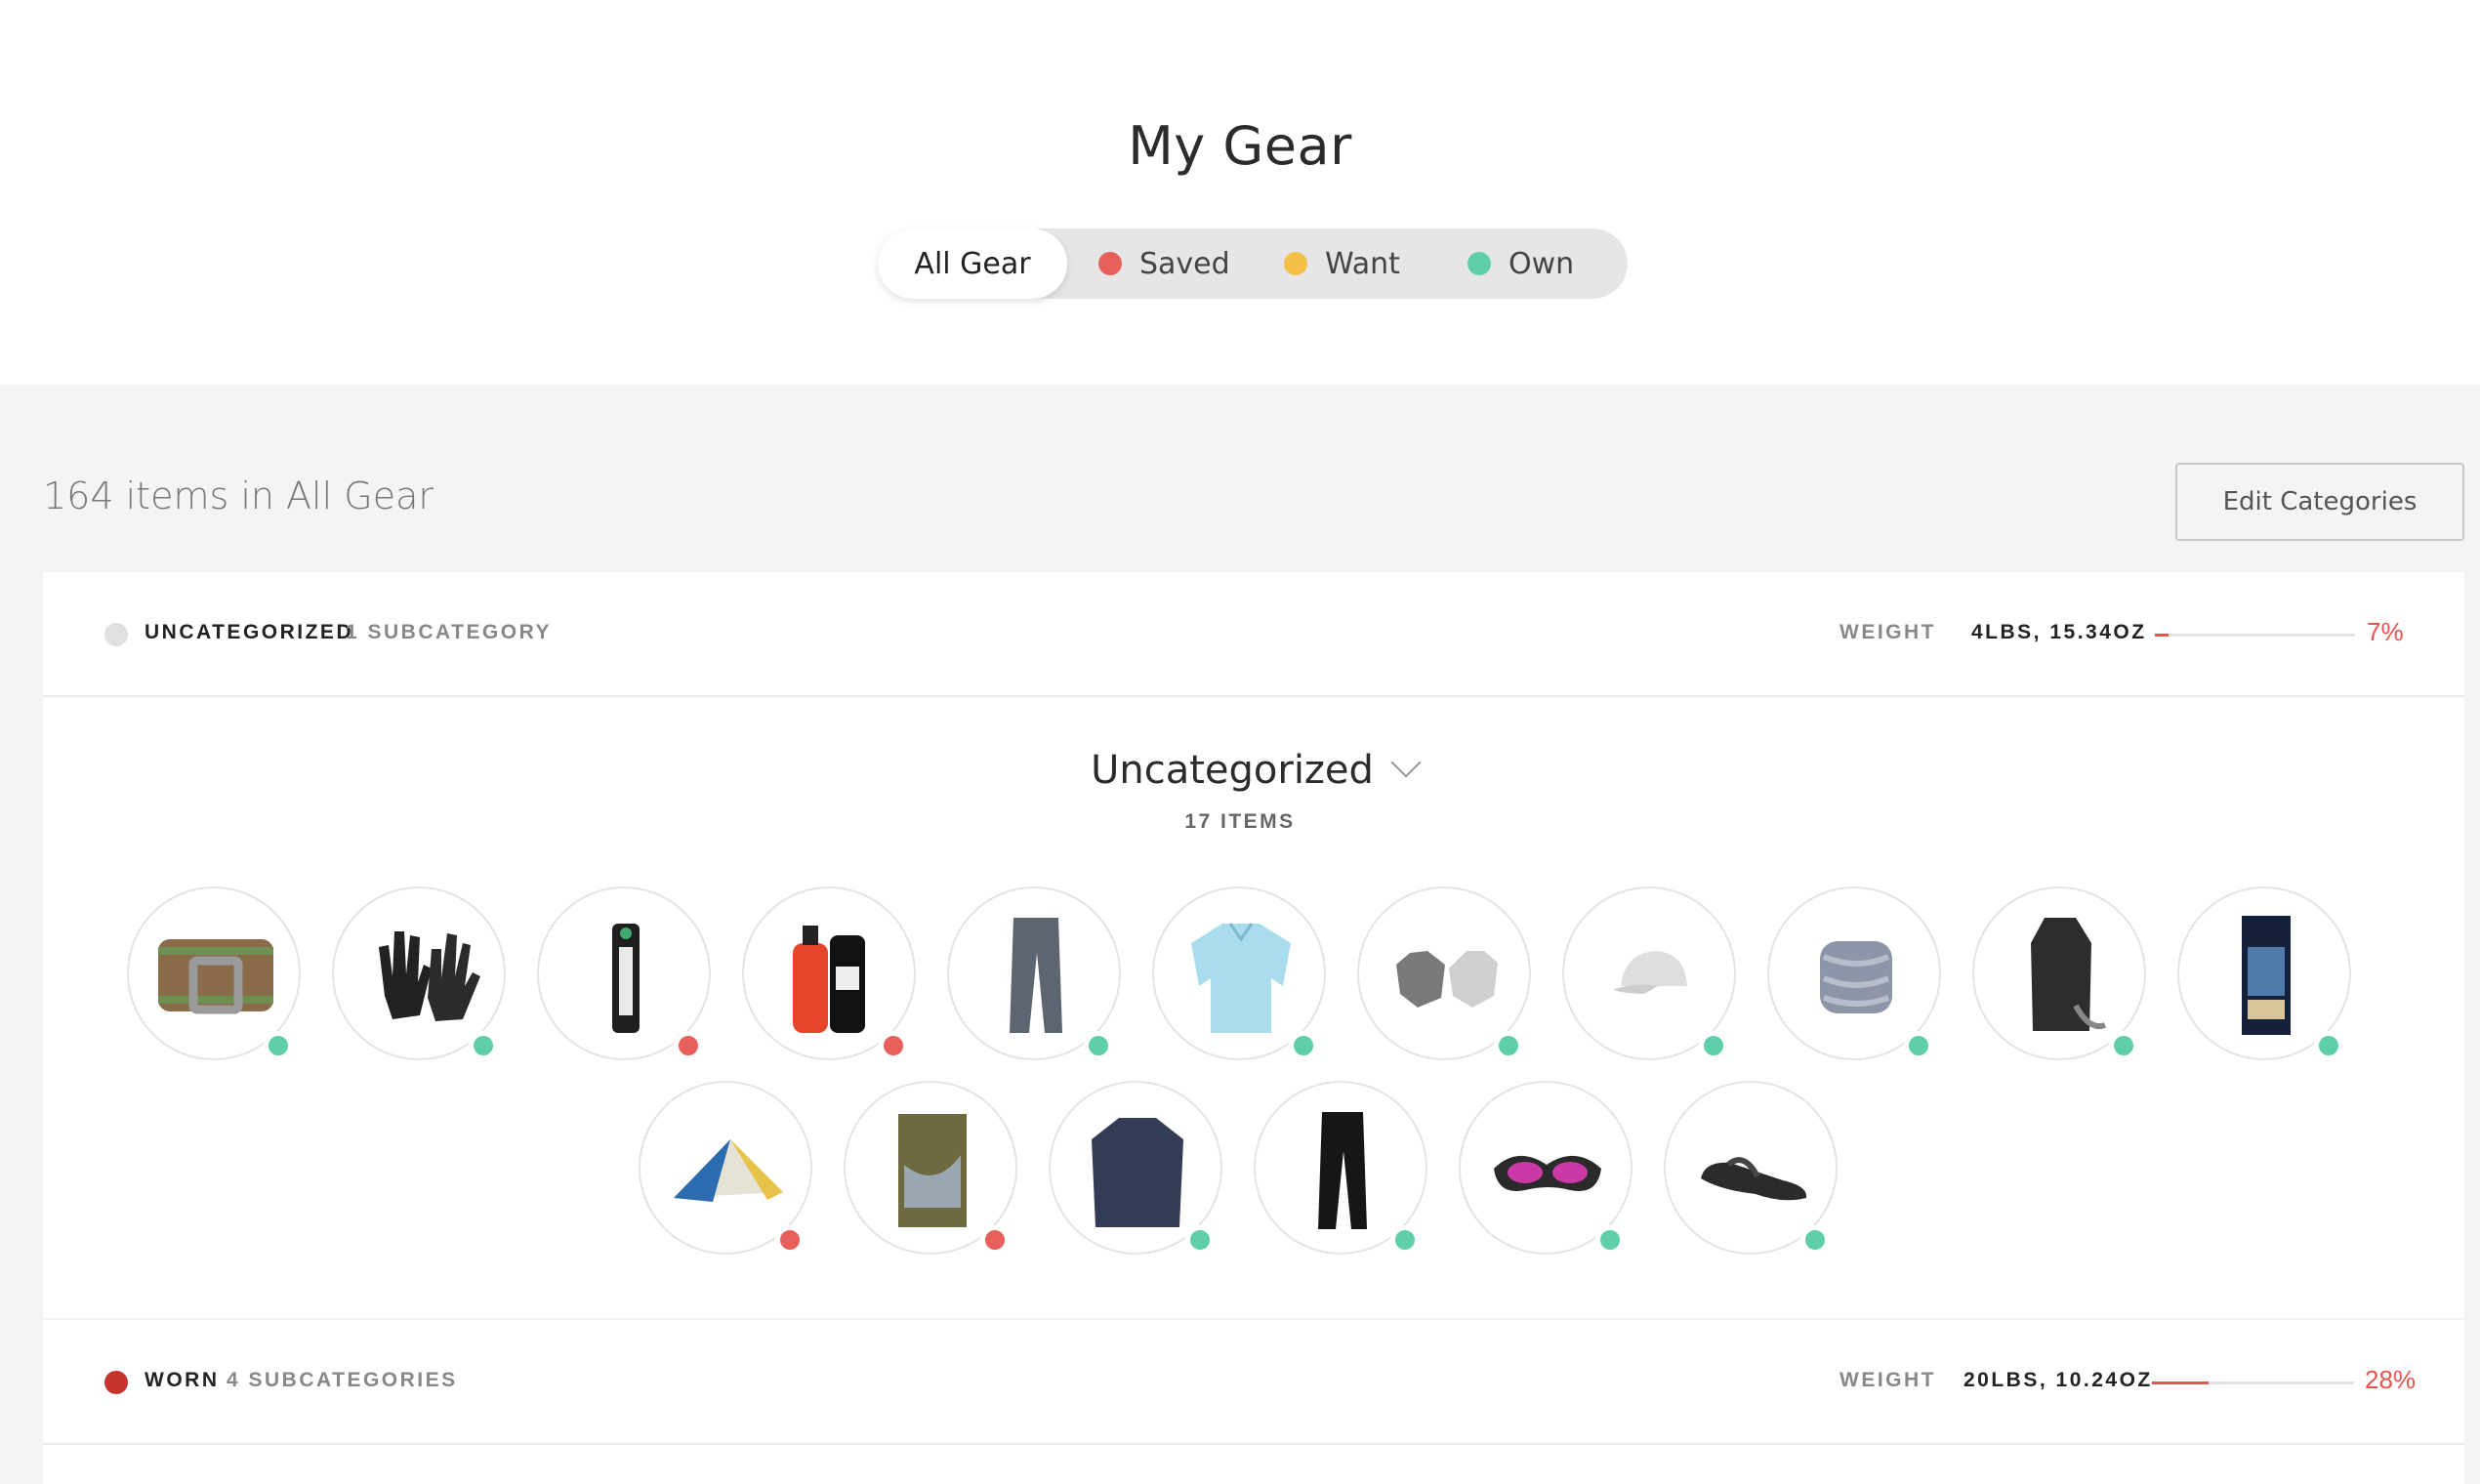  I want to click on gear-item-book, so click(2264, 973).